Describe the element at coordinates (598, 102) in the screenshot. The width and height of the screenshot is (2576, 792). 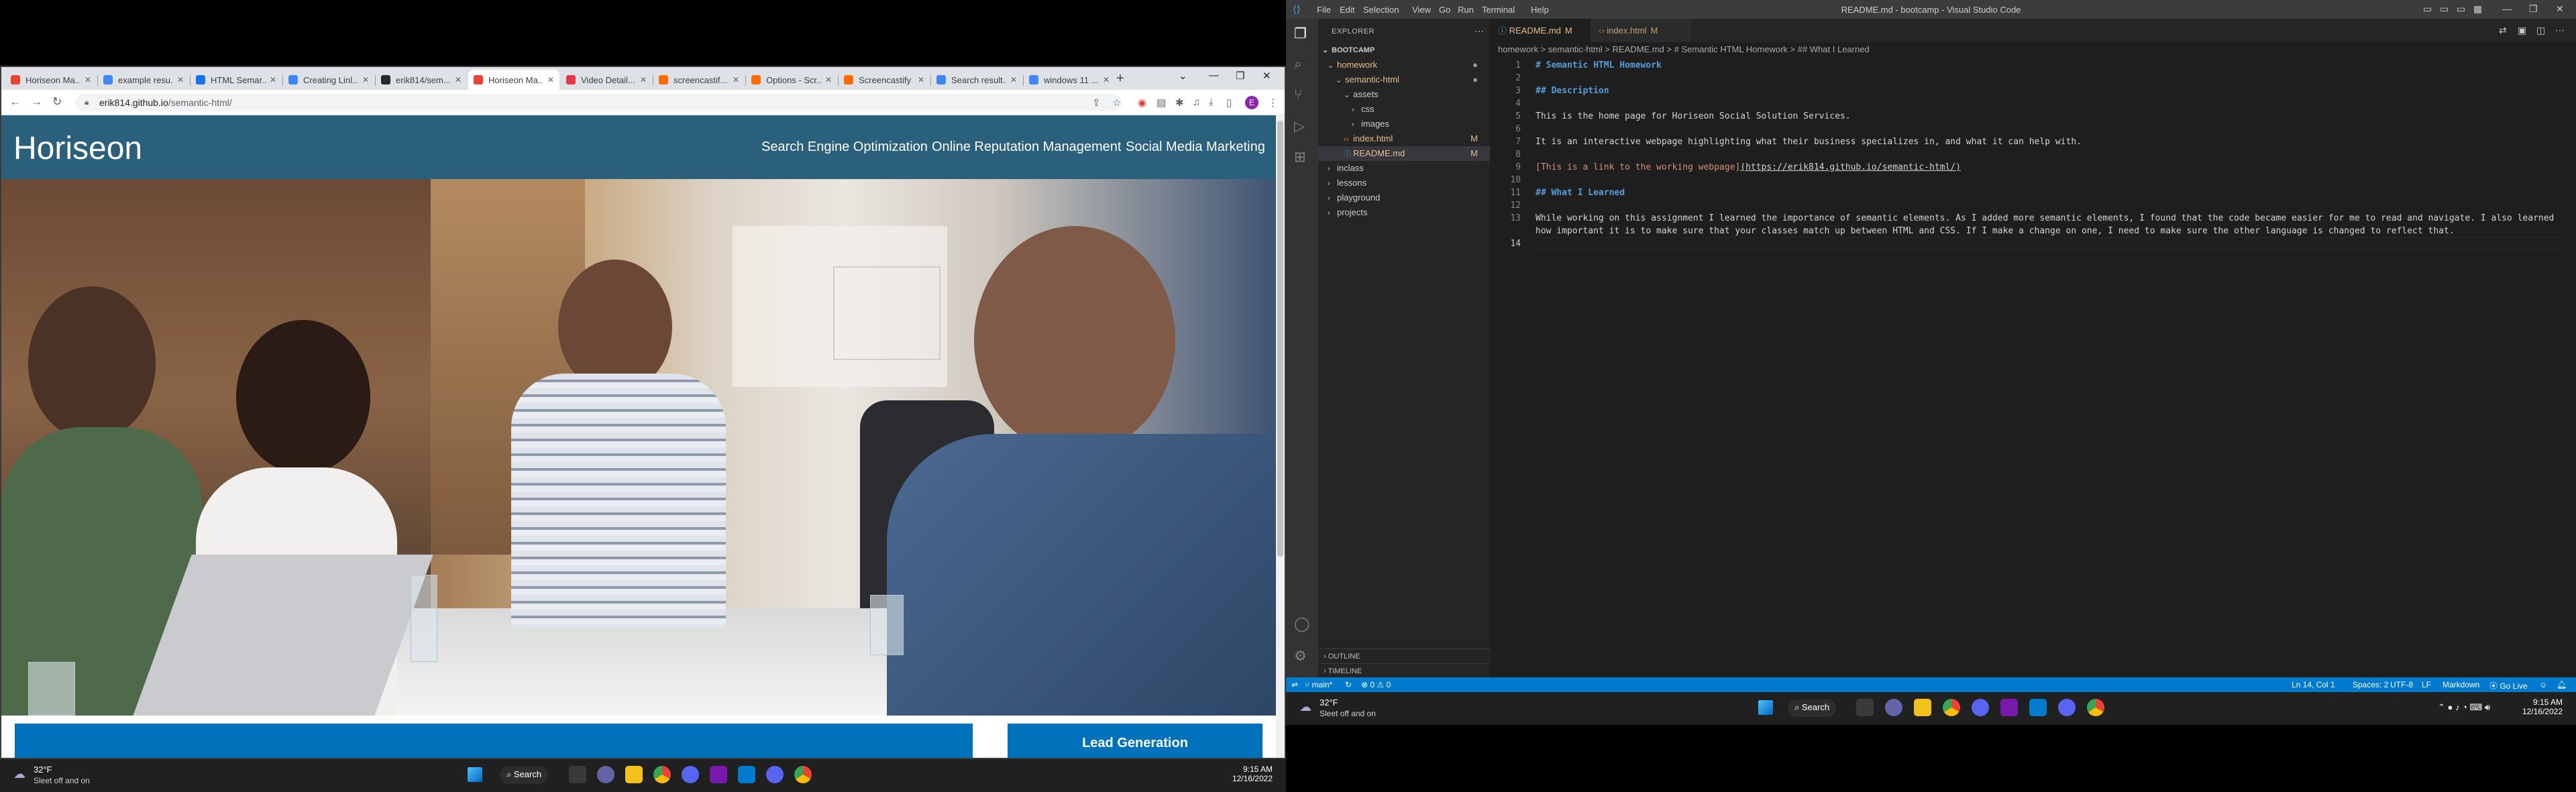
I see `address-bar: 🔒︎ erik814.github.io/semantic-html/` at that location.